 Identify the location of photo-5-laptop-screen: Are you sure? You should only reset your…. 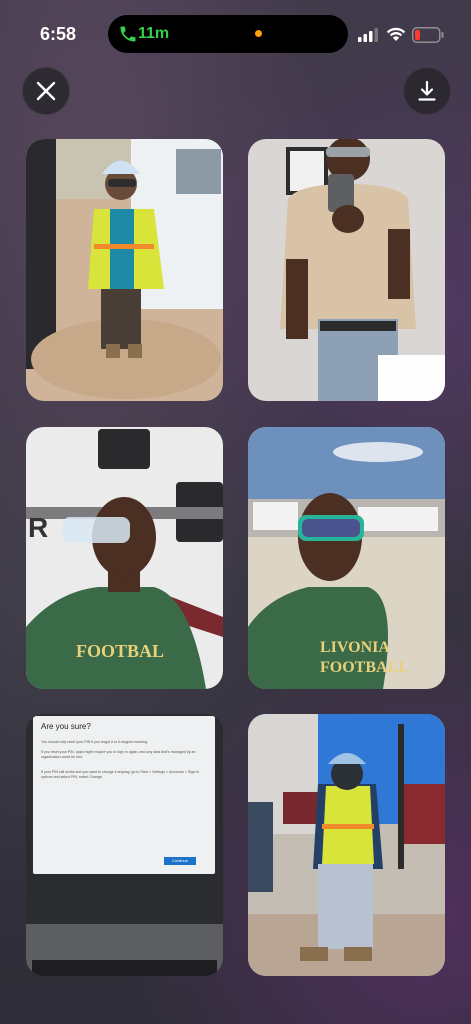
(124, 845).